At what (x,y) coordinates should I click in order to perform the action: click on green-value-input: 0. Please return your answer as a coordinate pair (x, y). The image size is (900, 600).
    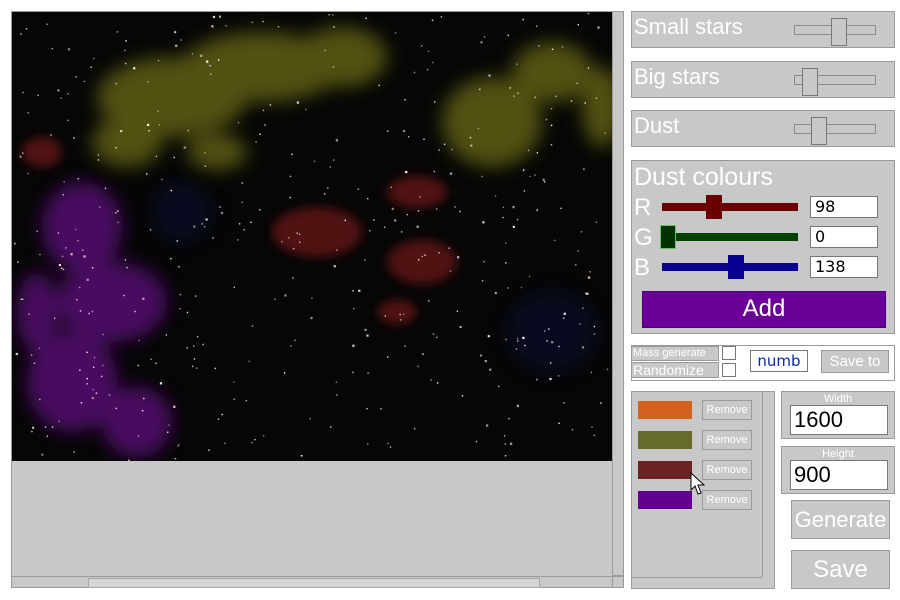
    Looking at the image, I should click on (844, 237).